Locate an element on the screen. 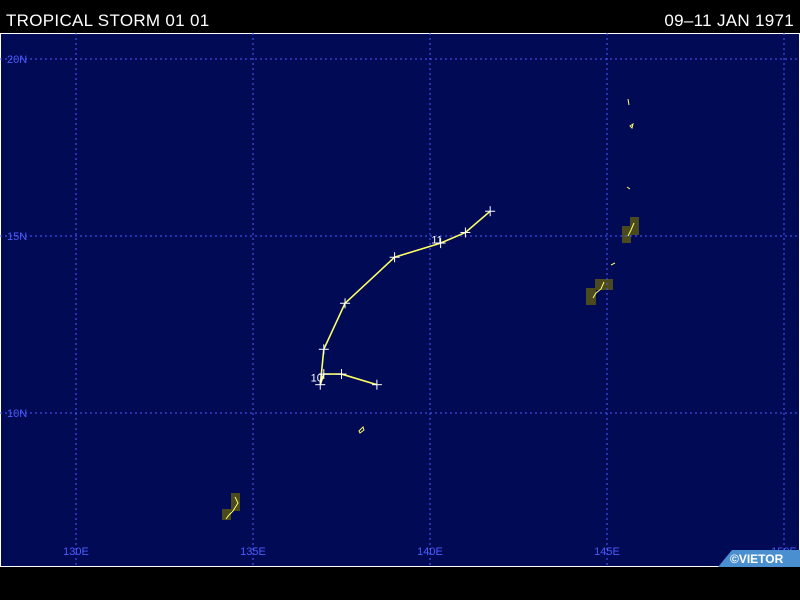 This screenshot has width=800, height=600. lon-label: 145E is located at coordinates (607, 552).